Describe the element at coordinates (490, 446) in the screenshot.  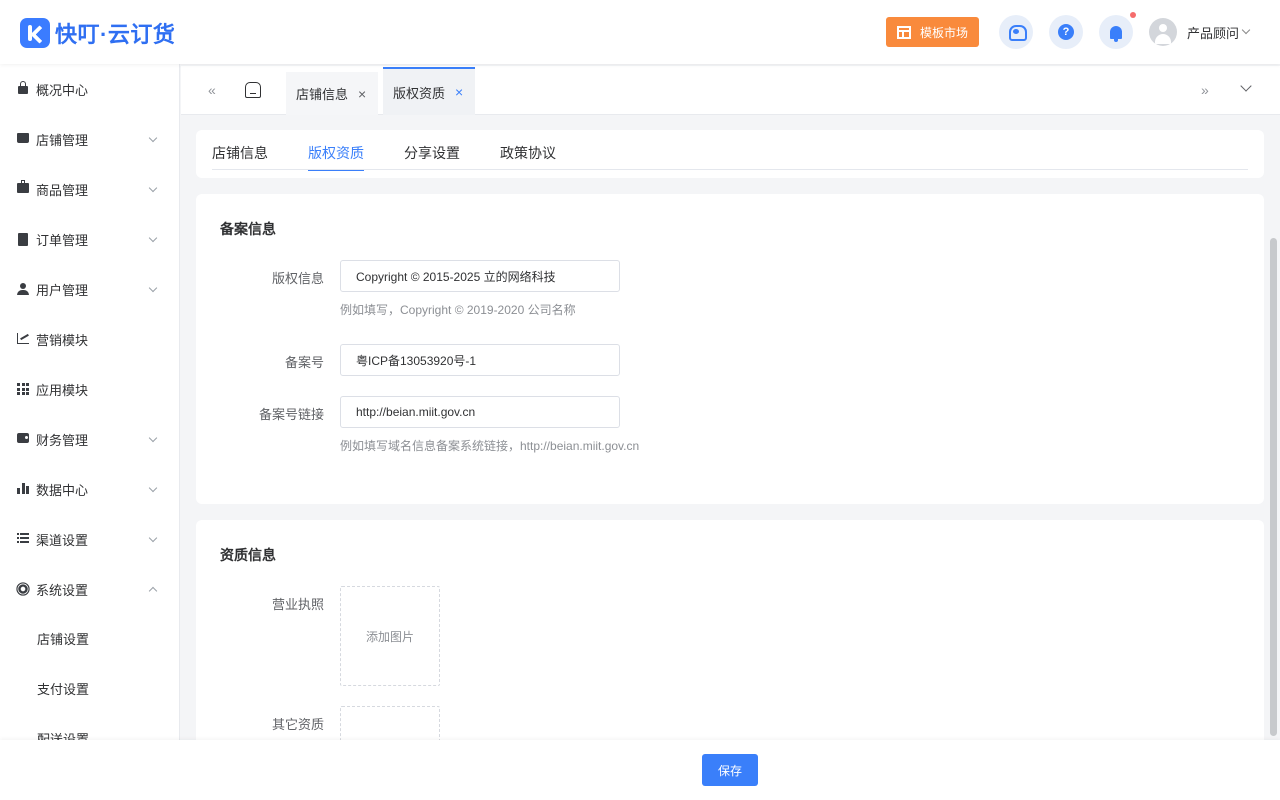
I see `icp-link-hint: 例如填写域名信息备案系统链接，http://beian.miit.gov.cn` at that location.